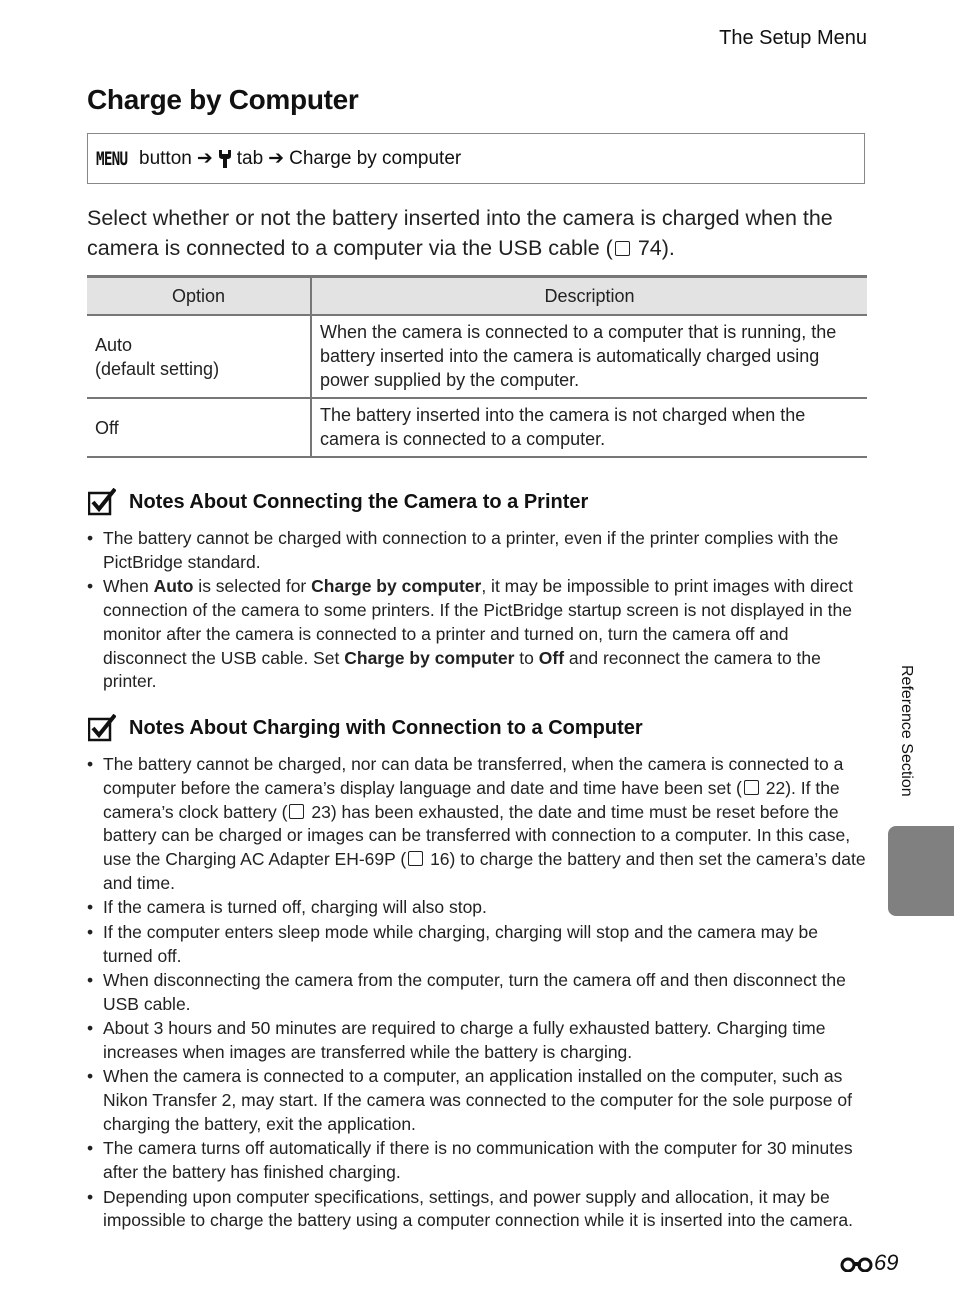  I want to click on section-tab, so click(921, 871).